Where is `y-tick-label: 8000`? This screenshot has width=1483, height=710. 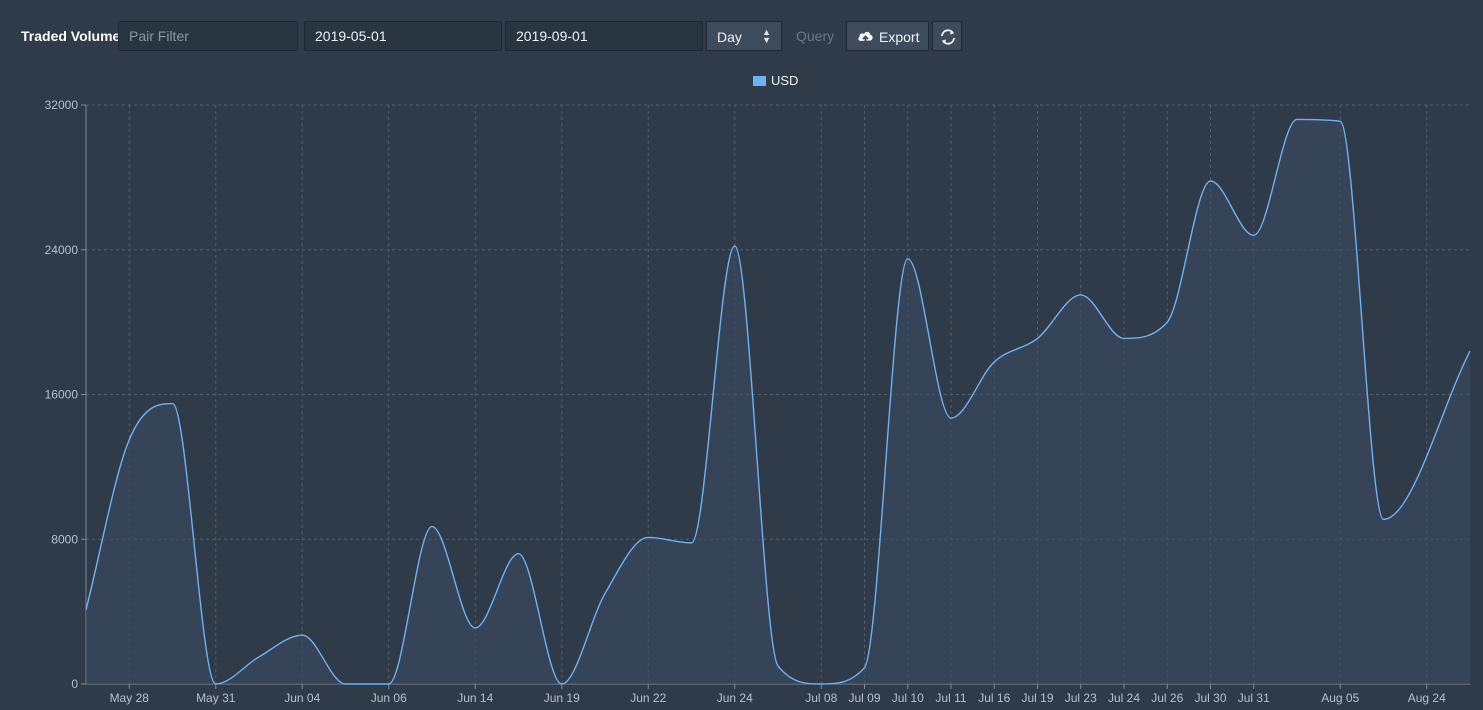
y-tick-label: 8000 is located at coordinates (64, 539).